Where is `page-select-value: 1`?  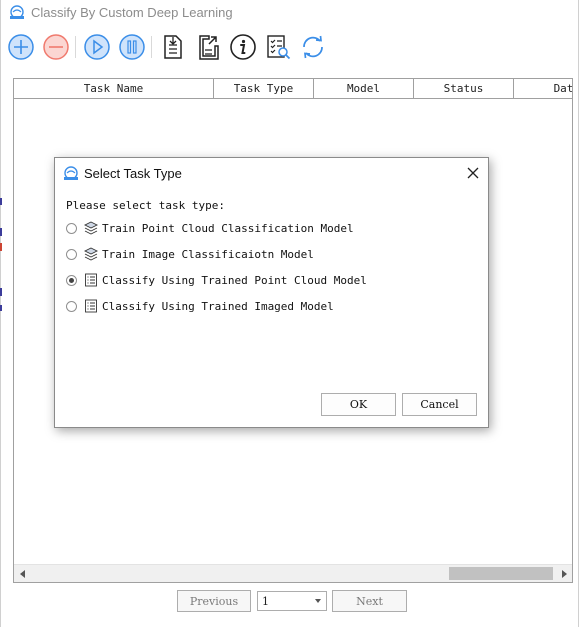 page-select-value: 1 is located at coordinates (265, 601).